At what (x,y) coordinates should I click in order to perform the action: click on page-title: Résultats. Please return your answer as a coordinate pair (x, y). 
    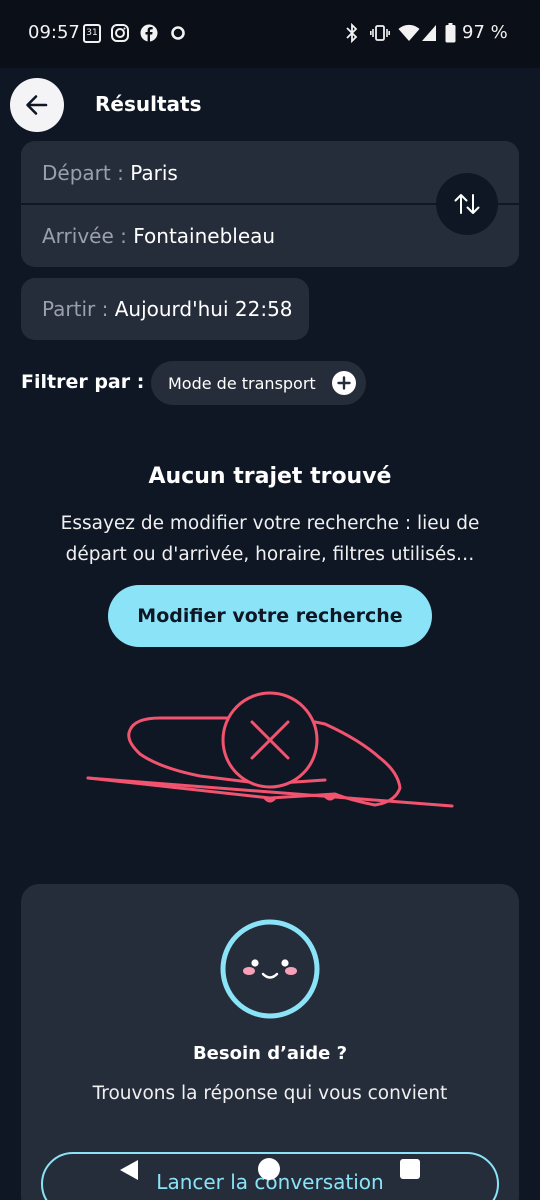
    Looking at the image, I should click on (148, 104).